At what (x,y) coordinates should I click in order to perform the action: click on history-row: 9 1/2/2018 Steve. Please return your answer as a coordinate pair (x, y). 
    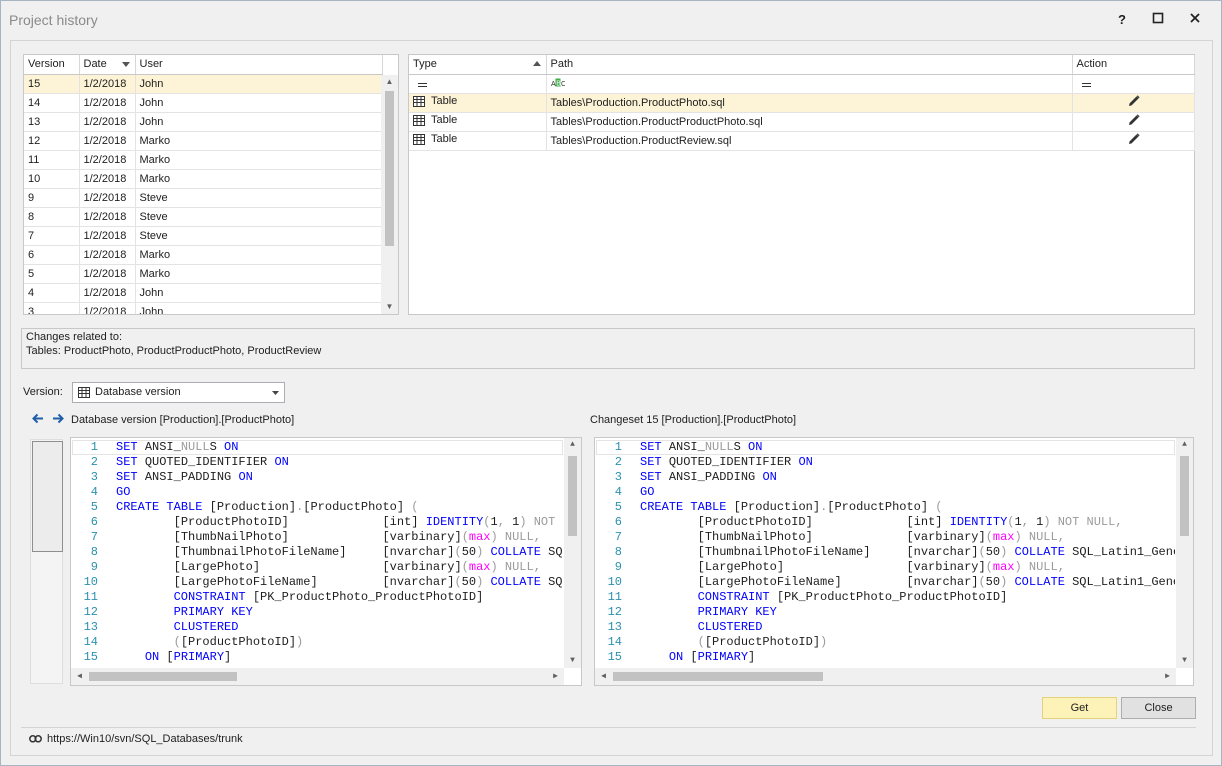
    Looking at the image, I should click on (203, 198).